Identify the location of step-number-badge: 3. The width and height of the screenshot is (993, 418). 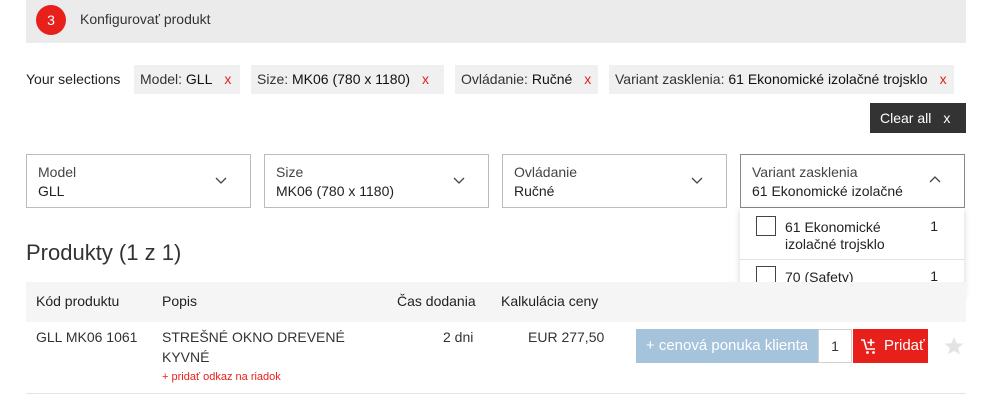
(51, 20).